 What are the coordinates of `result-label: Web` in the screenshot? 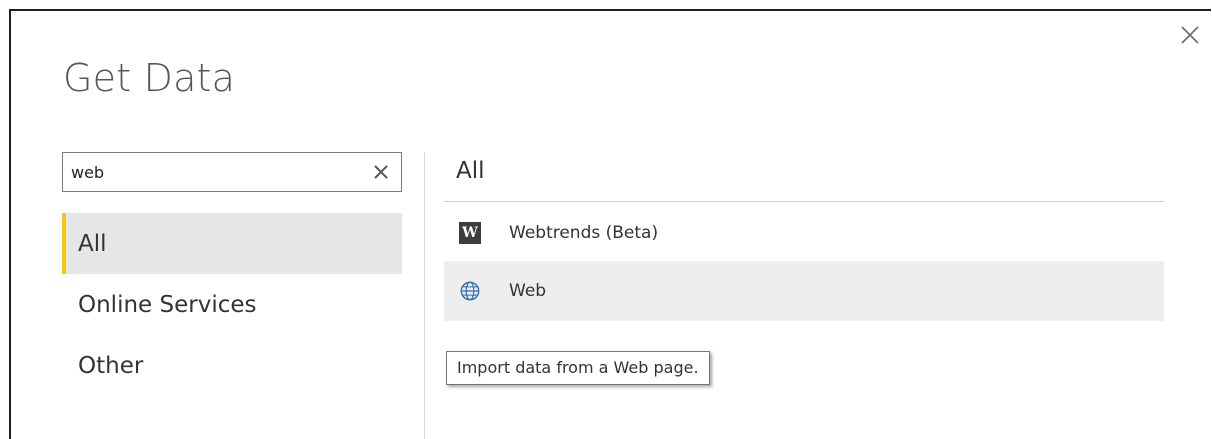 It's located at (528, 291).